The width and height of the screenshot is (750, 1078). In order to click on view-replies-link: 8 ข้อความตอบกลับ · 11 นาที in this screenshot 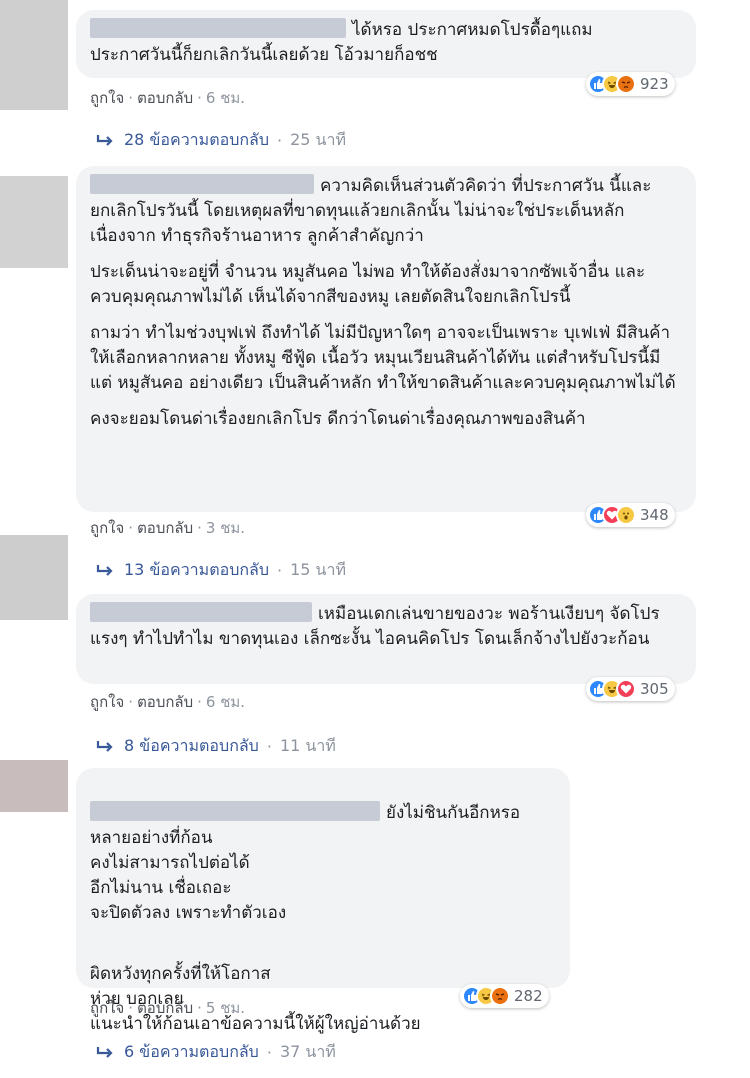, I will do `click(216, 746)`.